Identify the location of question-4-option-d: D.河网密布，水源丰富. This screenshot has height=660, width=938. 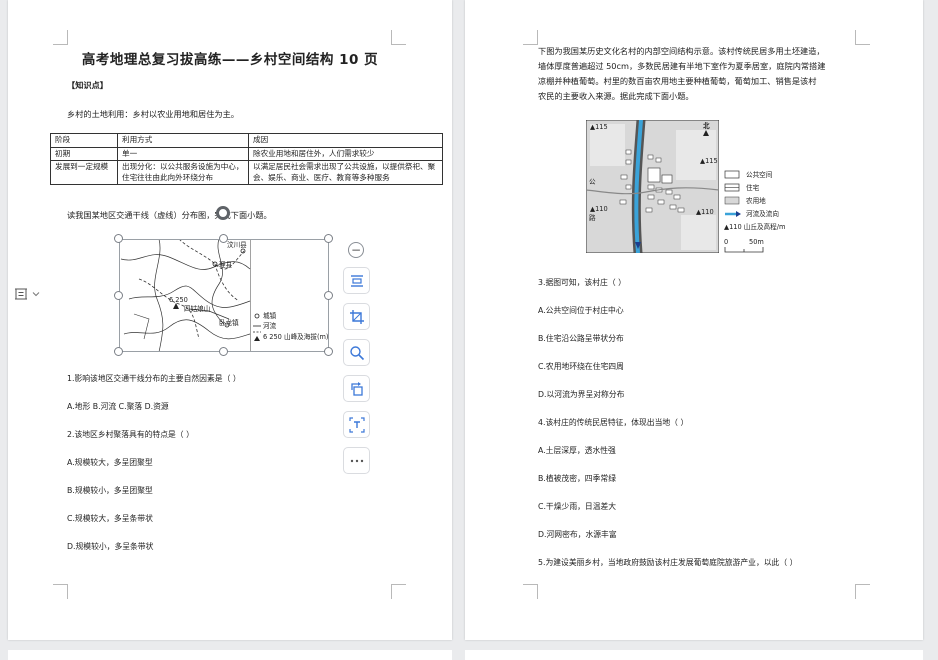
(577, 534).